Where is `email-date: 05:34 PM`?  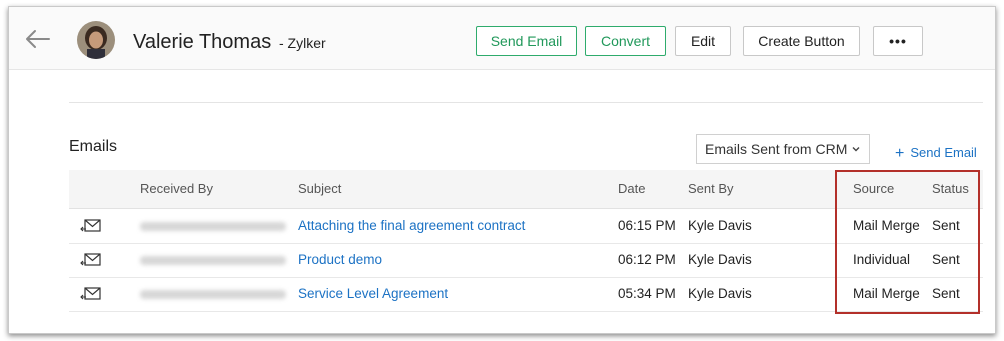
email-date: 05:34 PM is located at coordinates (647, 293).